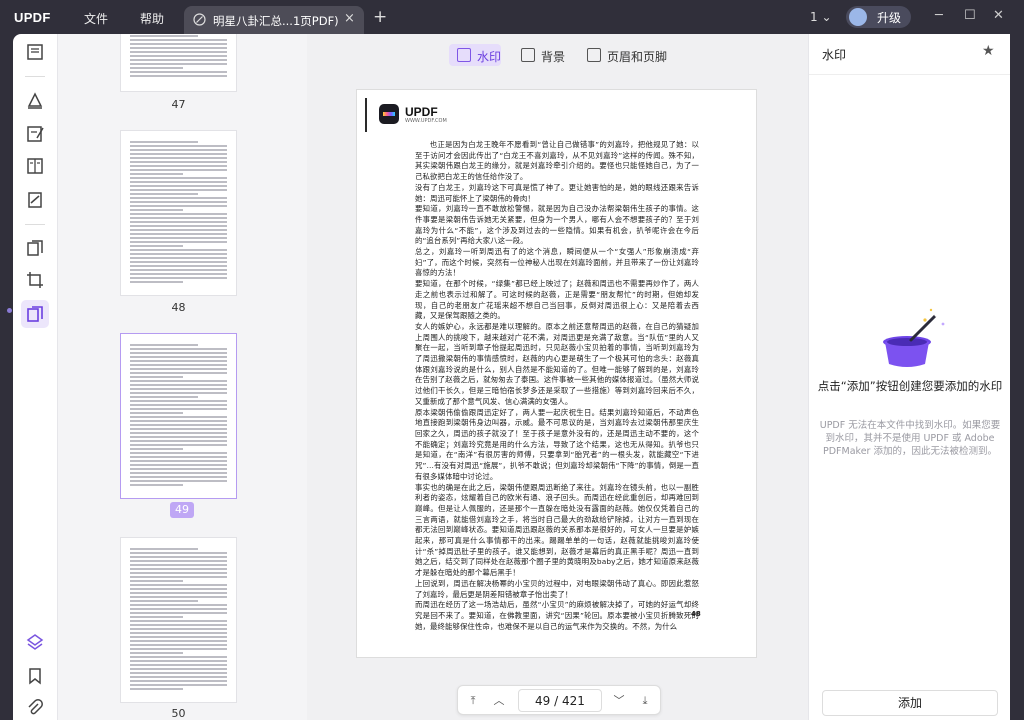 Image resolution: width=1024 pixels, height=721 pixels. I want to click on comment-icon, so click(35, 100).